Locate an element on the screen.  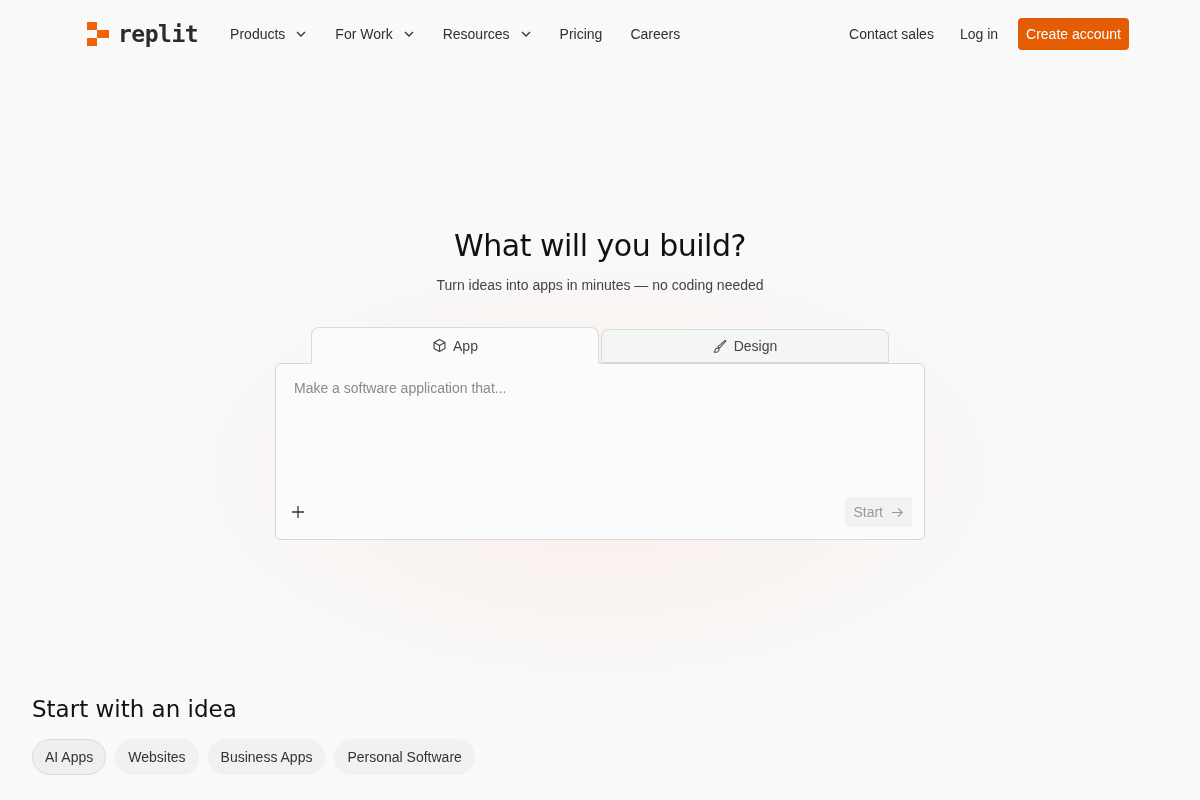
login-link: Log in is located at coordinates (979, 34).